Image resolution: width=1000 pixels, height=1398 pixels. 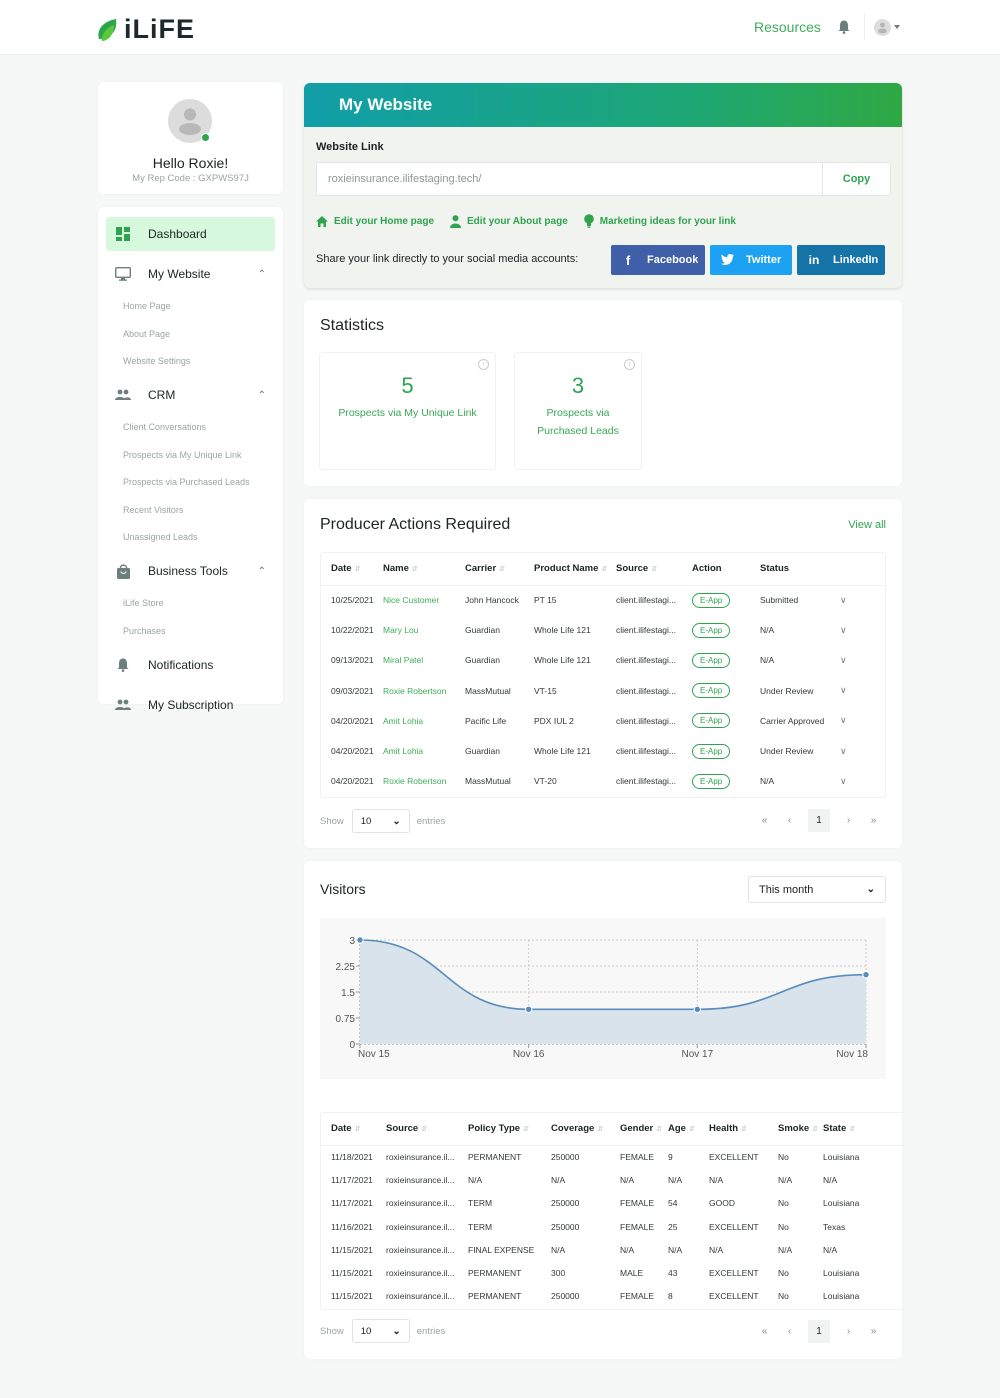 I want to click on sidebar-item-crm: CRM ⌃, so click(x=190, y=395).